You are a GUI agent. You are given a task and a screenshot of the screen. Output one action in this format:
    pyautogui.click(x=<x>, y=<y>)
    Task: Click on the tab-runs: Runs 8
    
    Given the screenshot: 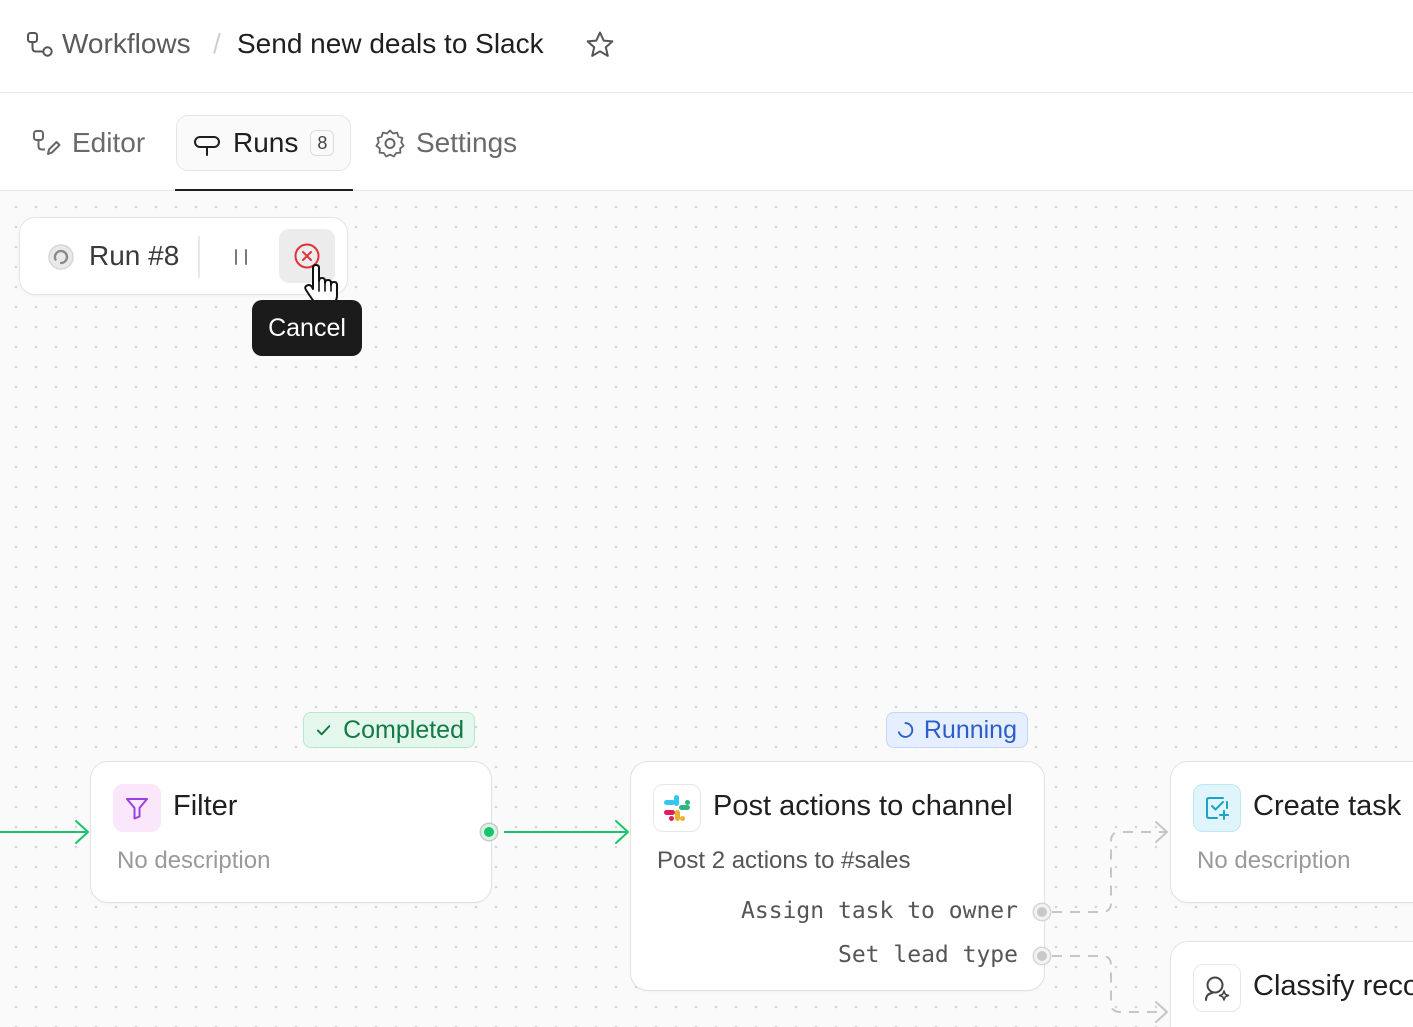 What is the action you would take?
    pyautogui.click(x=263, y=143)
    